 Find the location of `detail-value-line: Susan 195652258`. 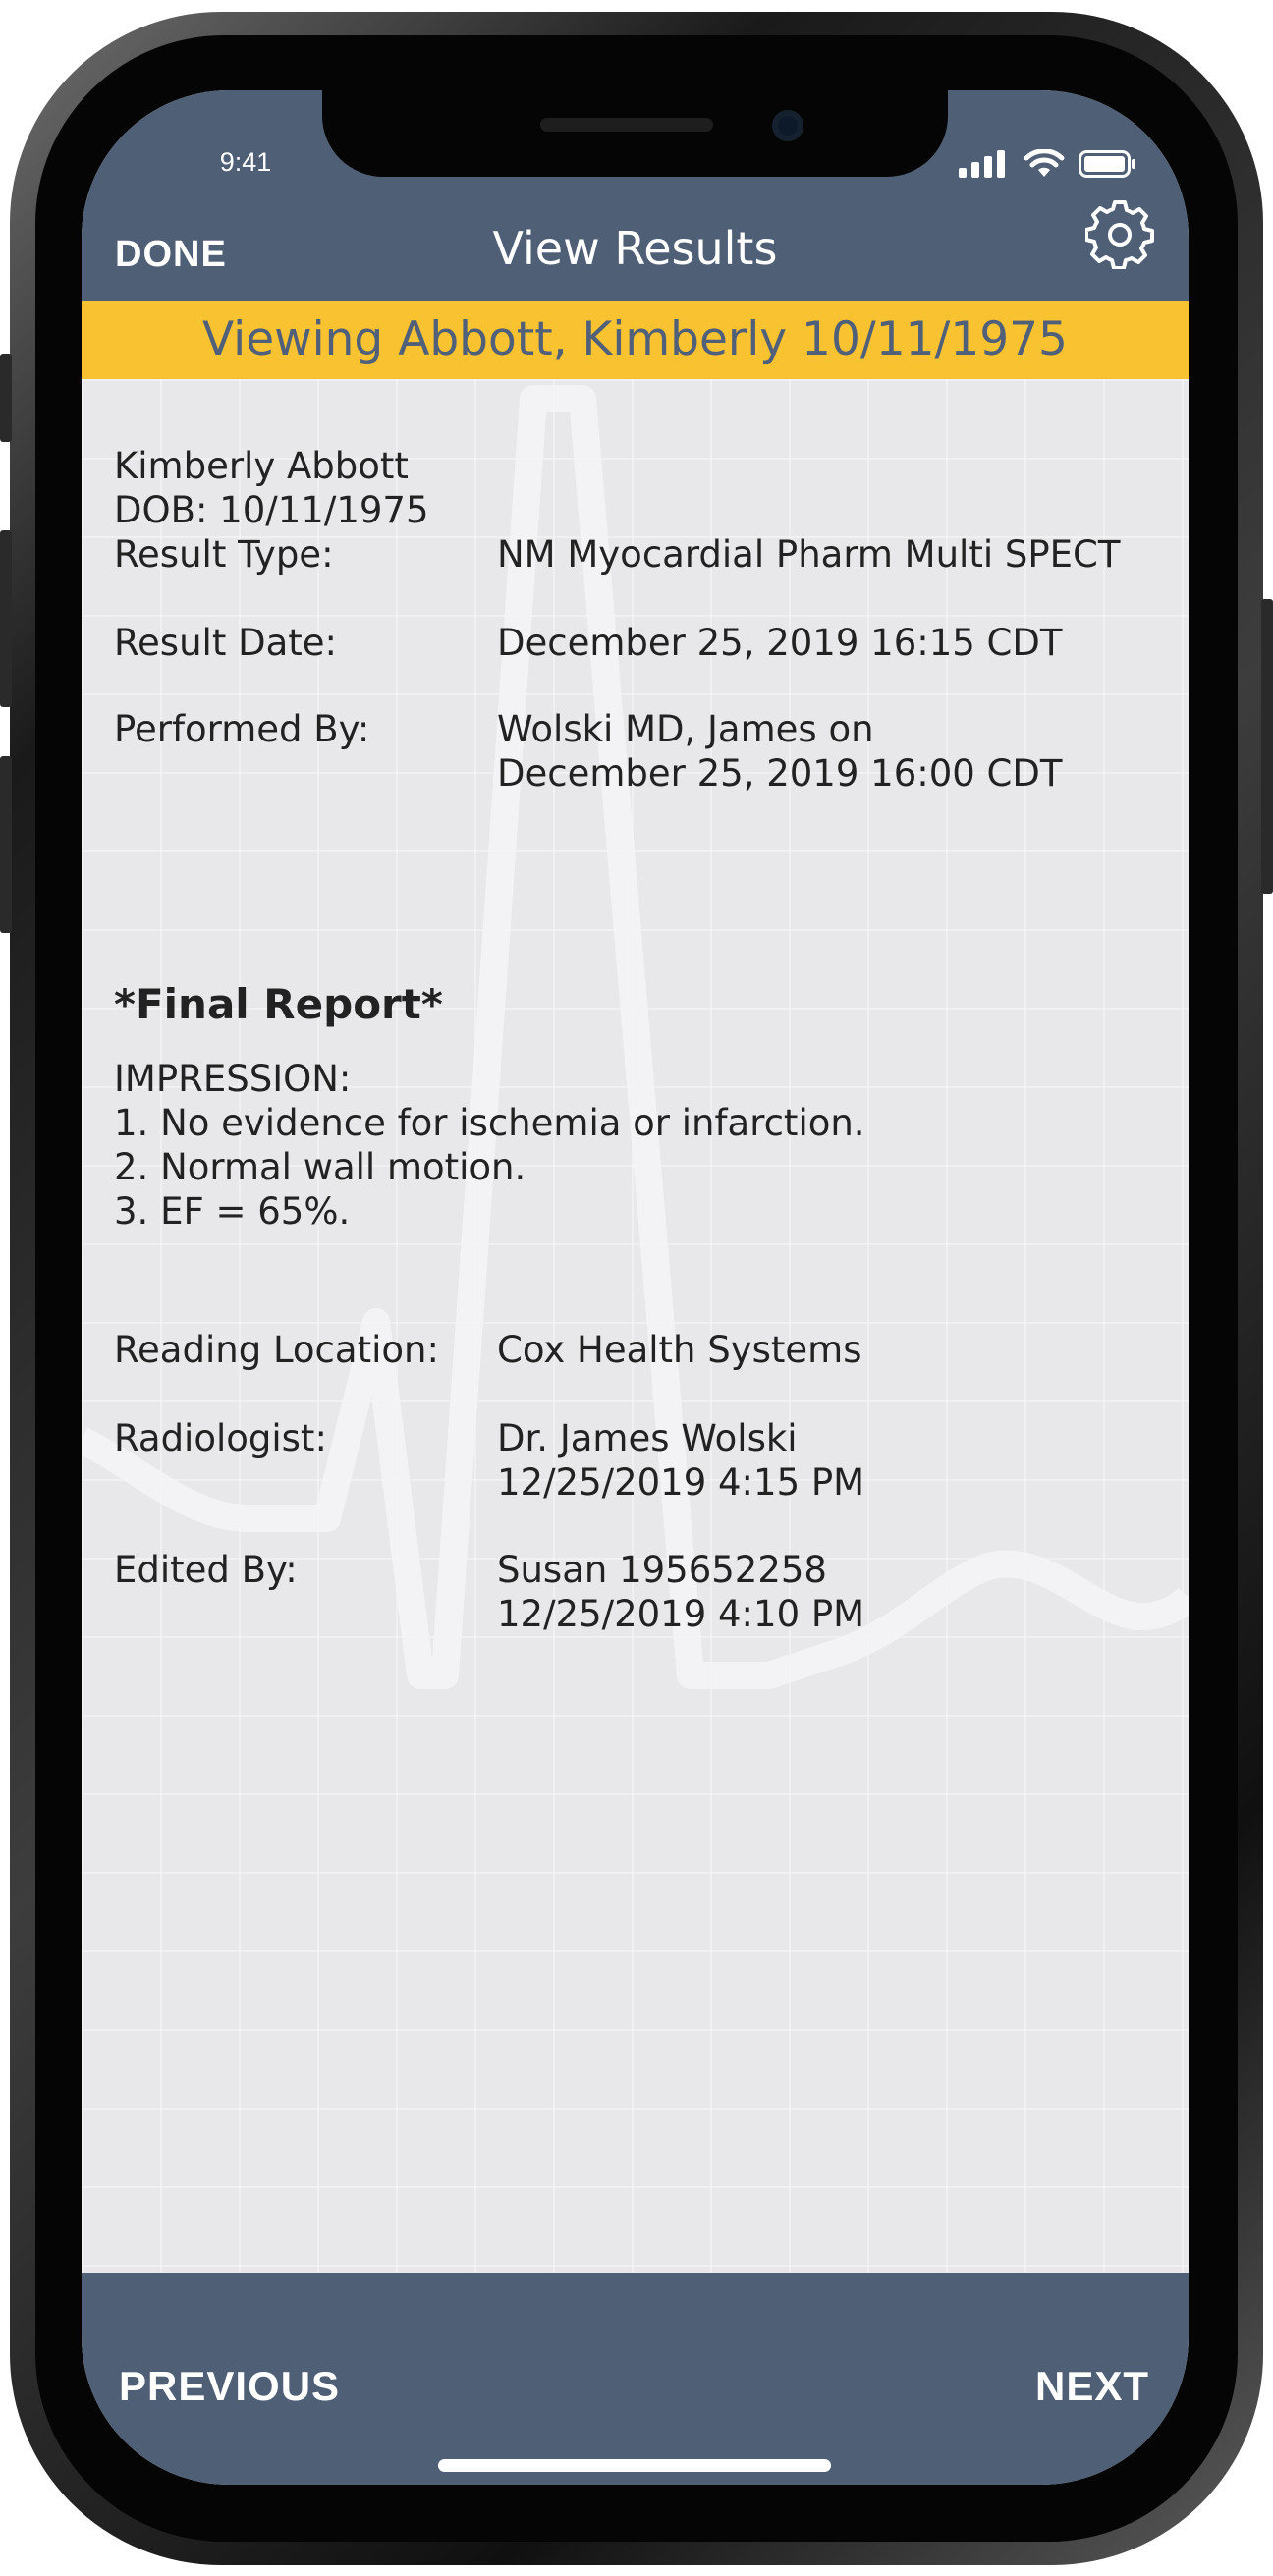

detail-value-line: Susan 195652258 is located at coordinates (662, 1570).